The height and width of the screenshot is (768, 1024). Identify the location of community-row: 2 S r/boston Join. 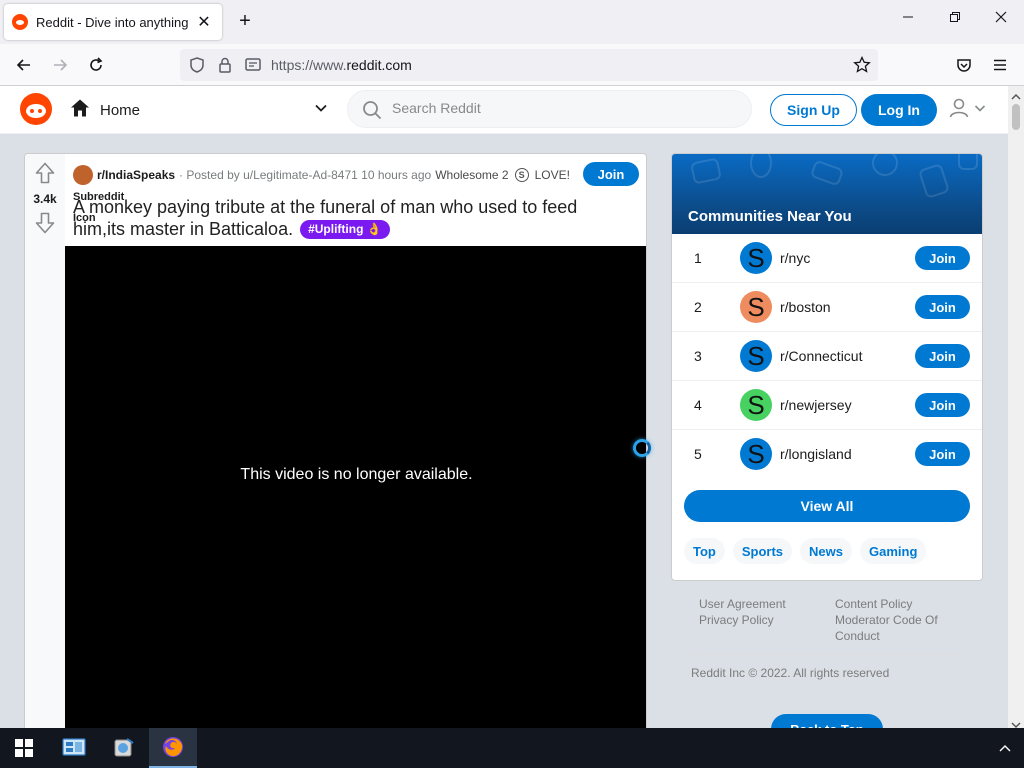
(827, 307).